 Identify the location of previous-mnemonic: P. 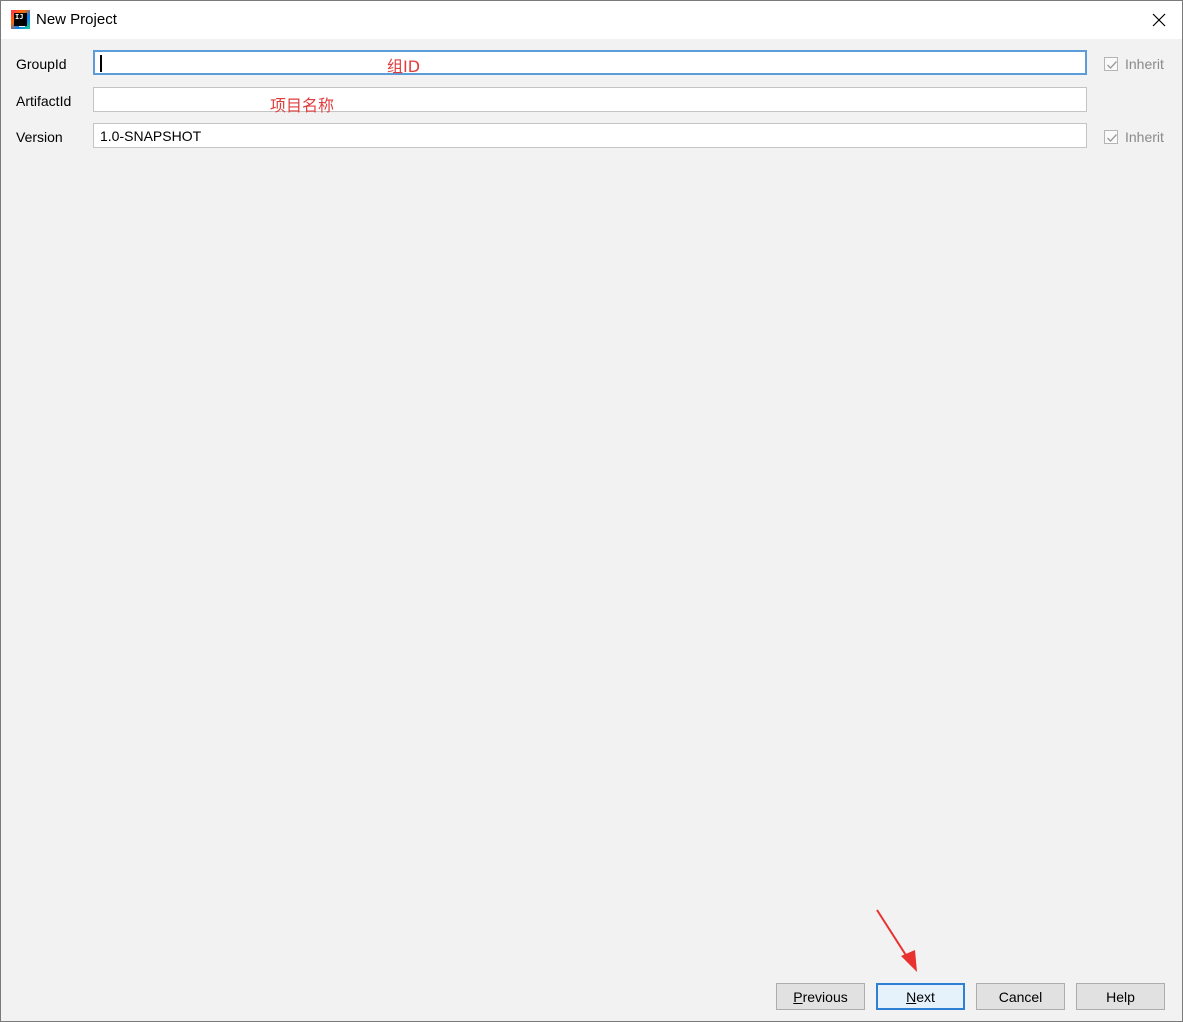
(798, 996).